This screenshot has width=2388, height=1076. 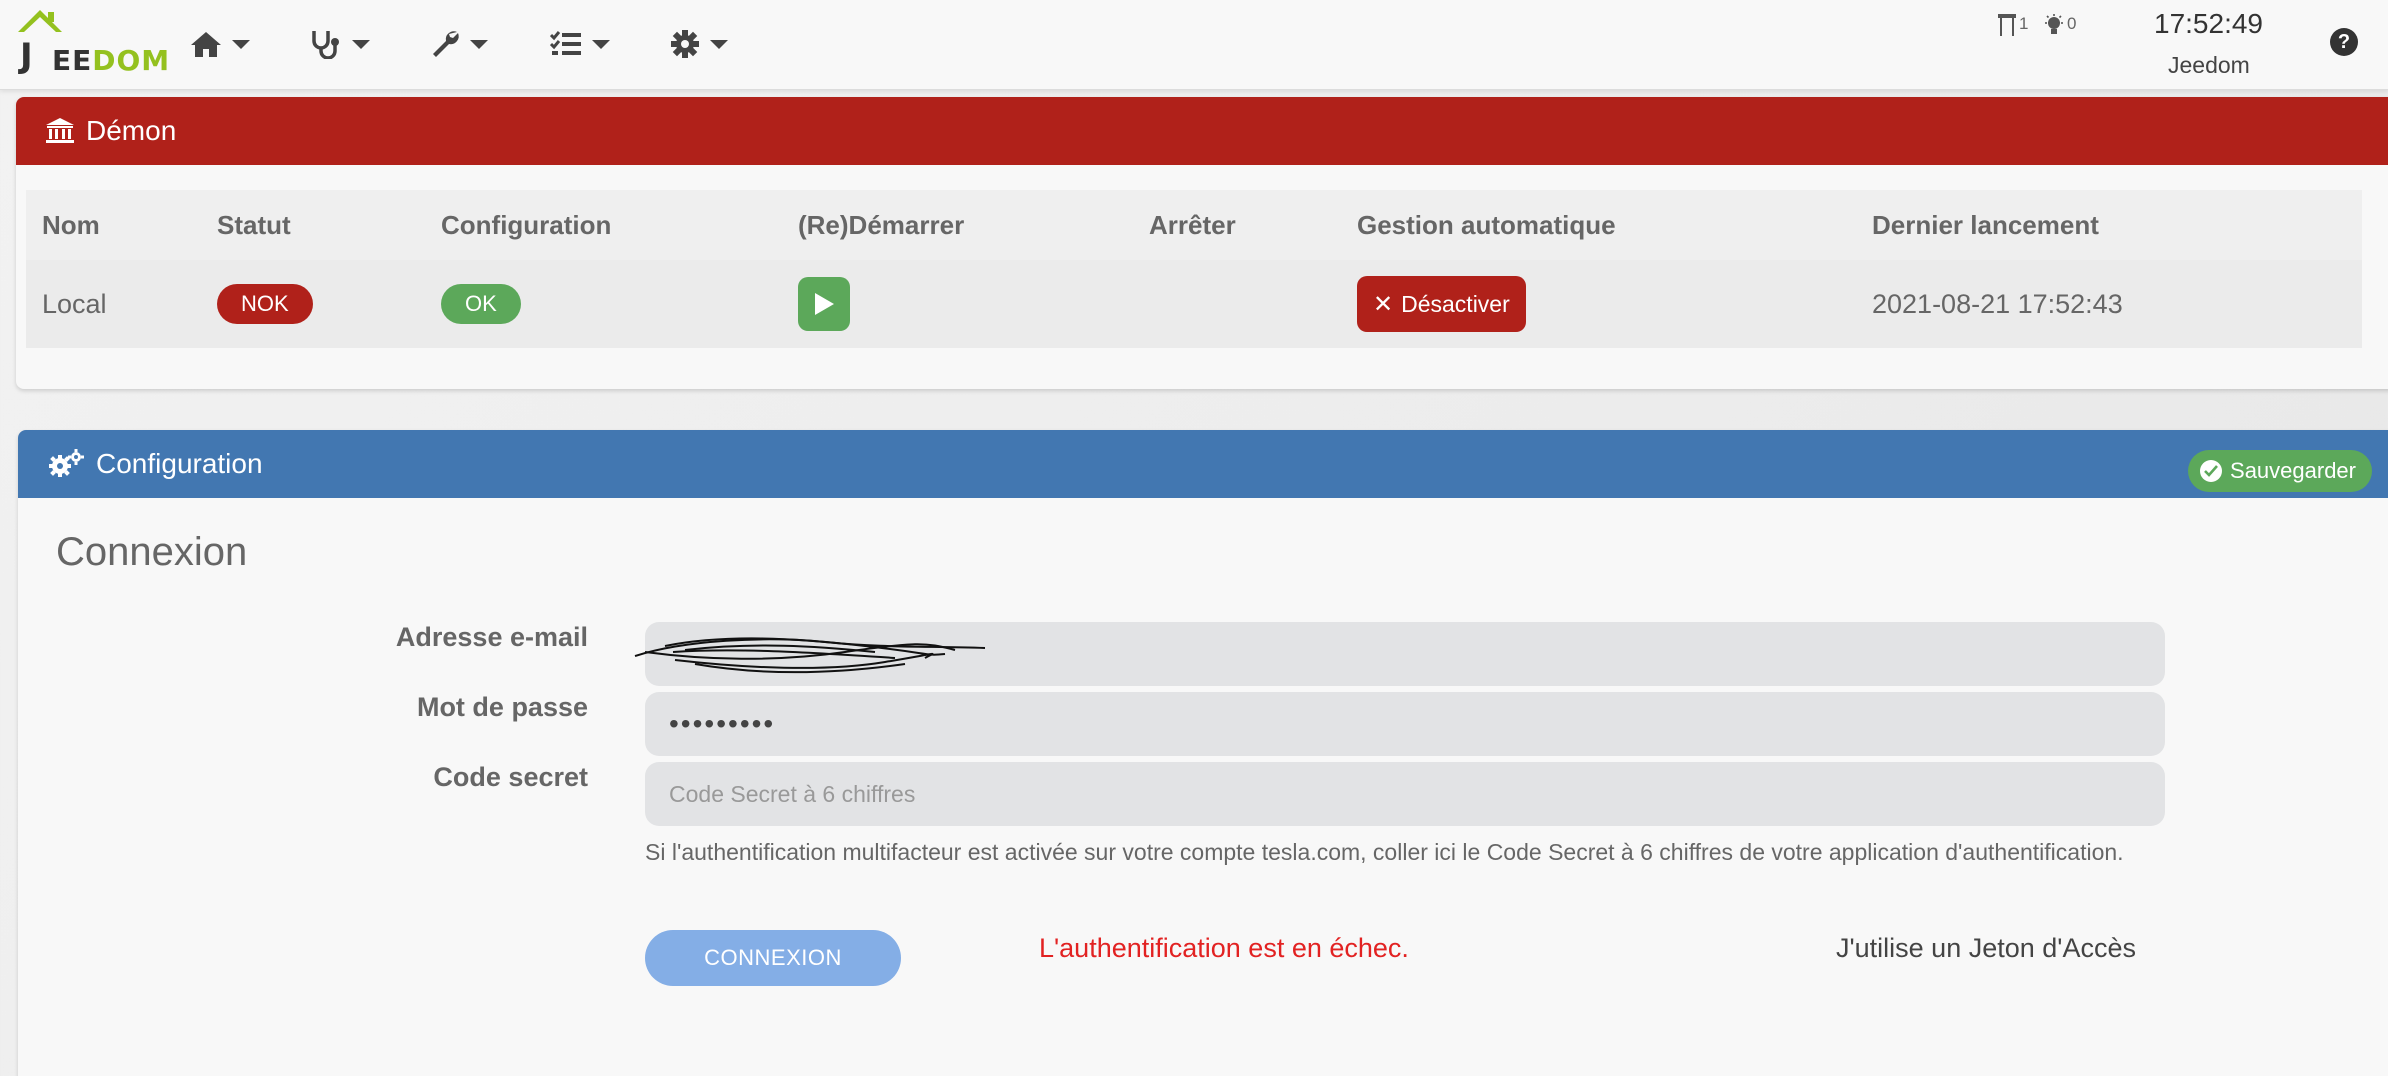 I want to click on menu-analysis, so click(x=370, y=44).